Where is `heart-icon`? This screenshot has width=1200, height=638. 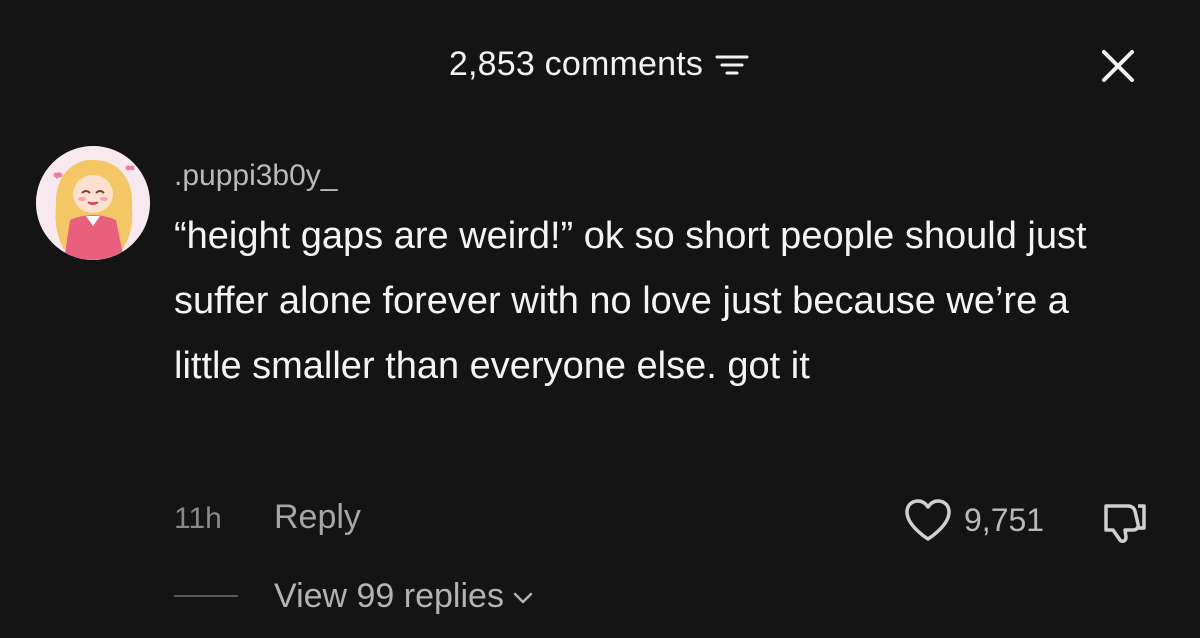
heart-icon is located at coordinates (928, 520).